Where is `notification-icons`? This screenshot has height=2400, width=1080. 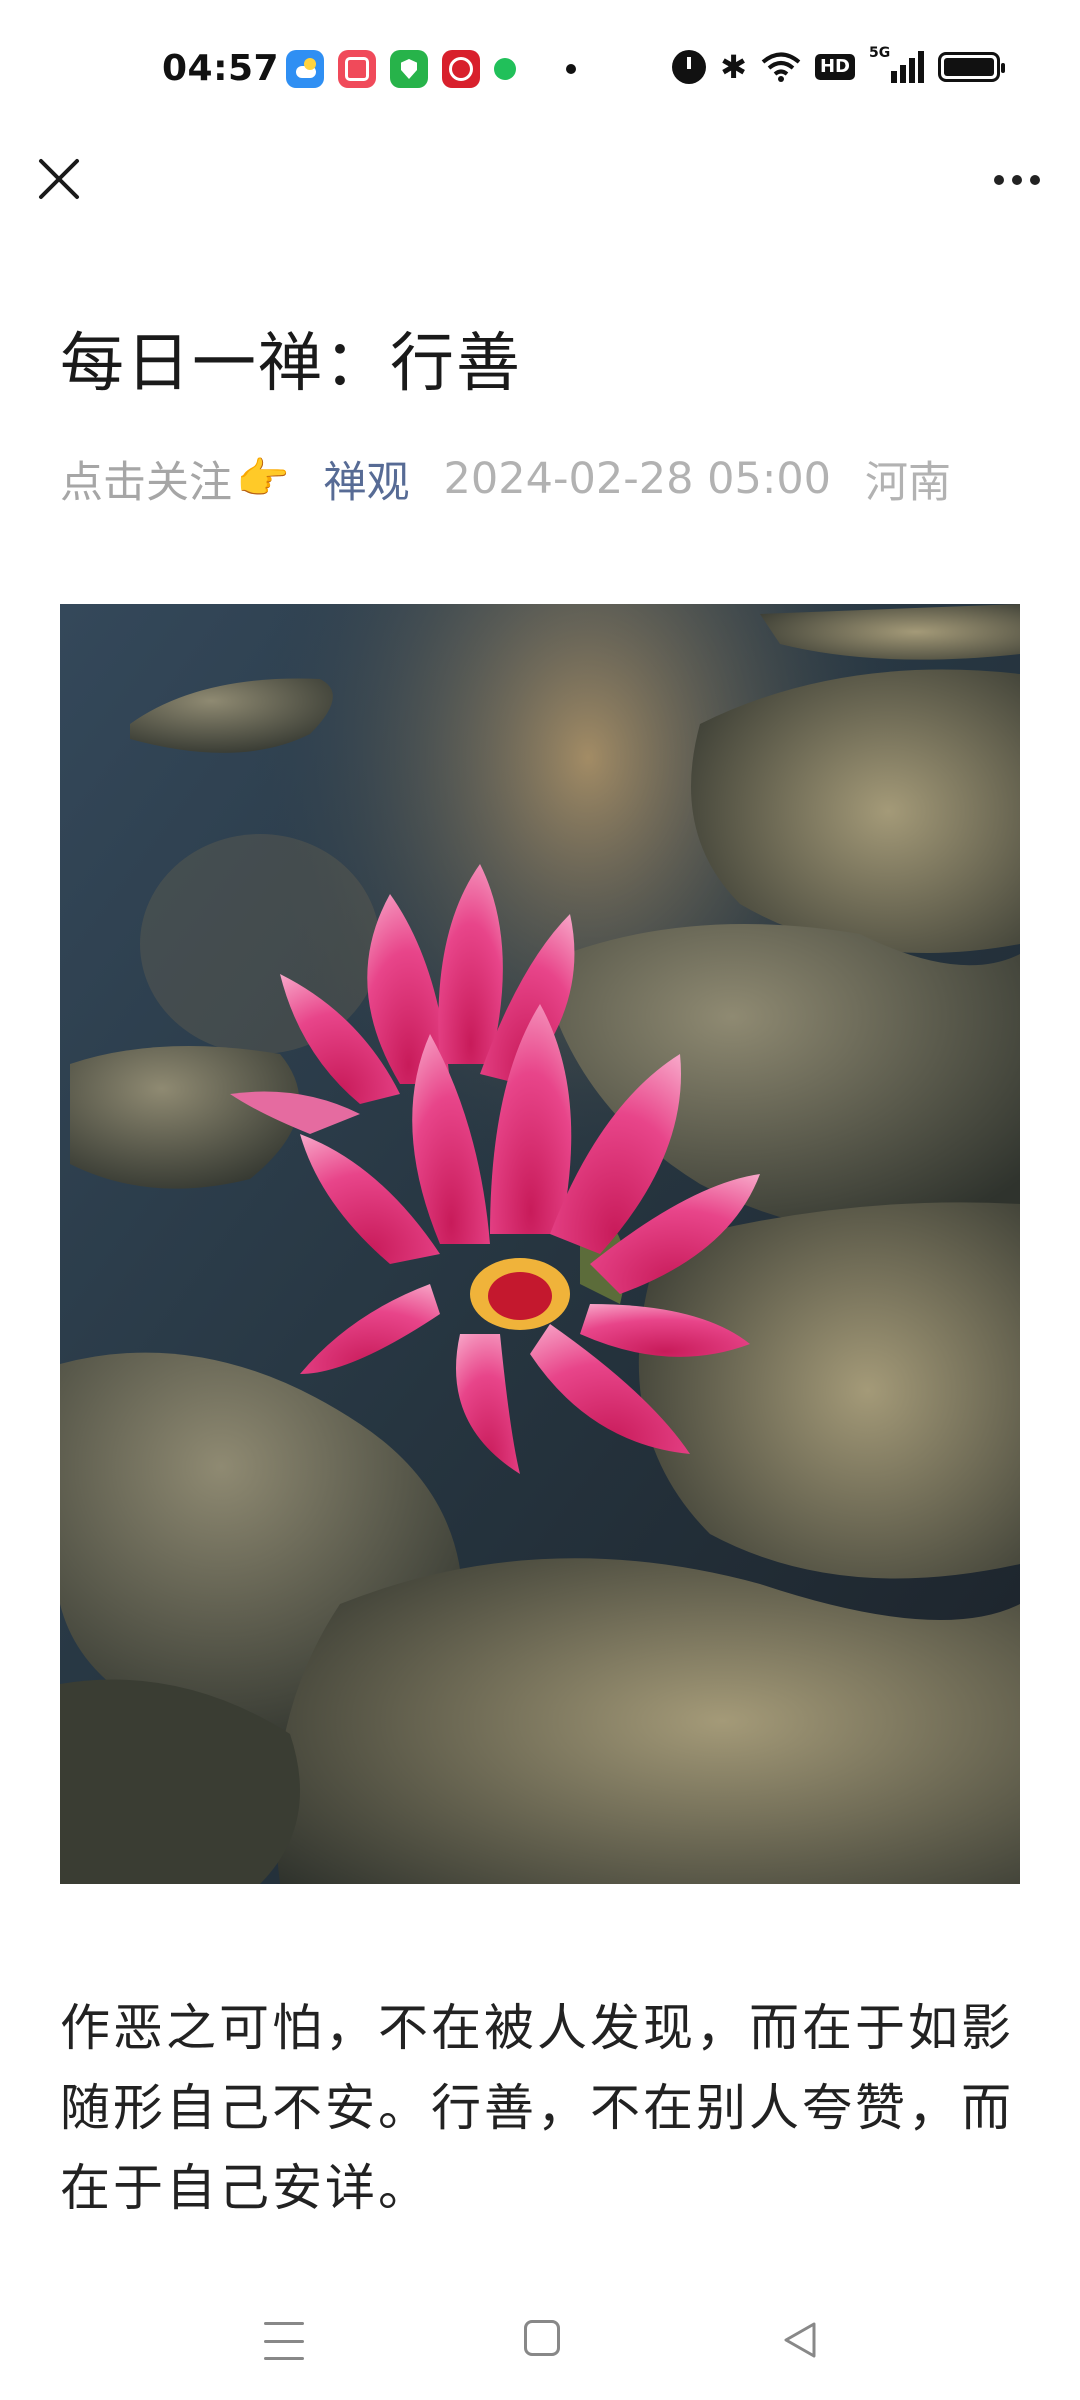
notification-icons is located at coordinates (431, 69).